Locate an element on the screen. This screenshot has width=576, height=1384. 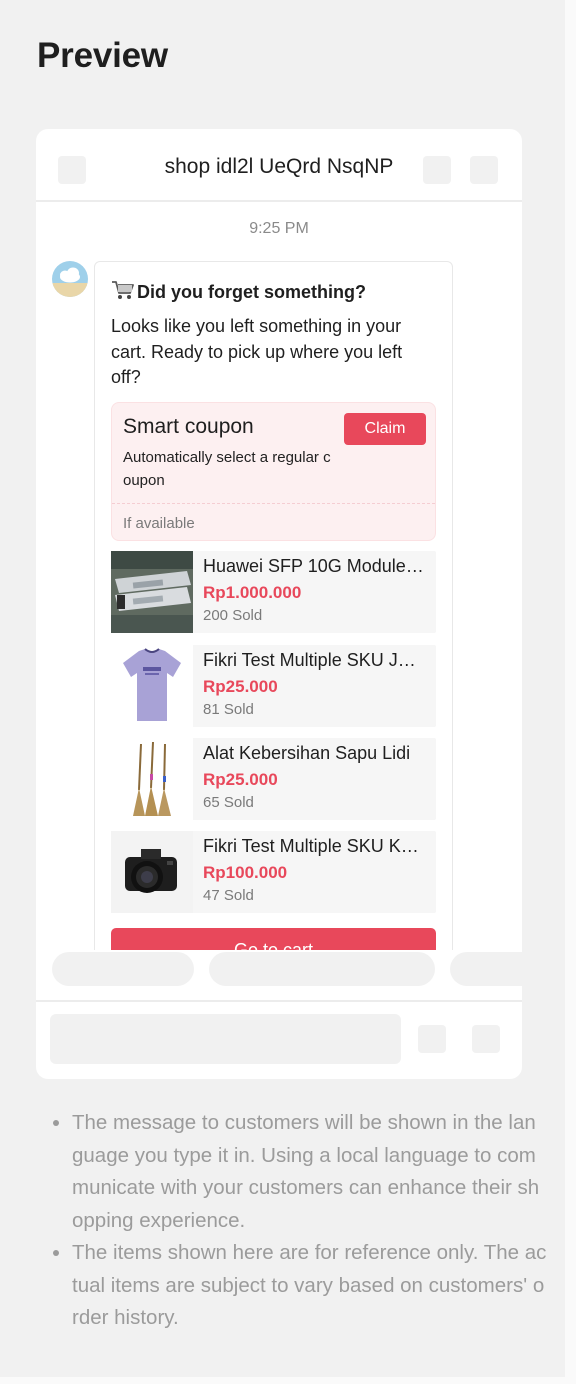
go-to-cart-button: Go to cart is located at coordinates (273, 939).